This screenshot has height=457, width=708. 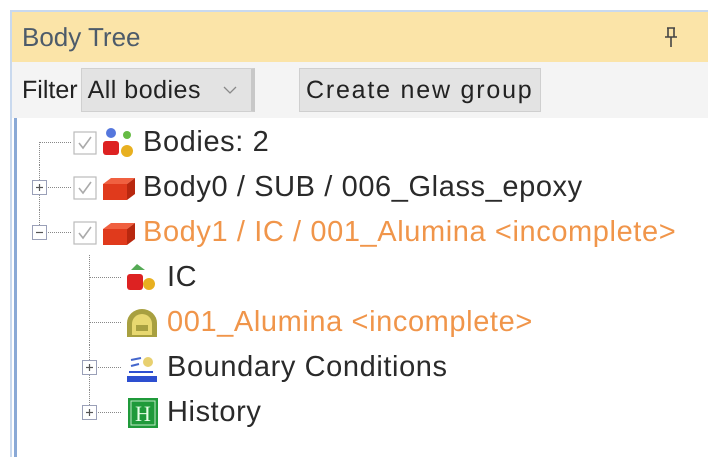 What do you see at coordinates (363, 187) in the screenshot?
I see `tree-item-label: Body0 / SUB / 006_Glass_epoxy` at bounding box center [363, 187].